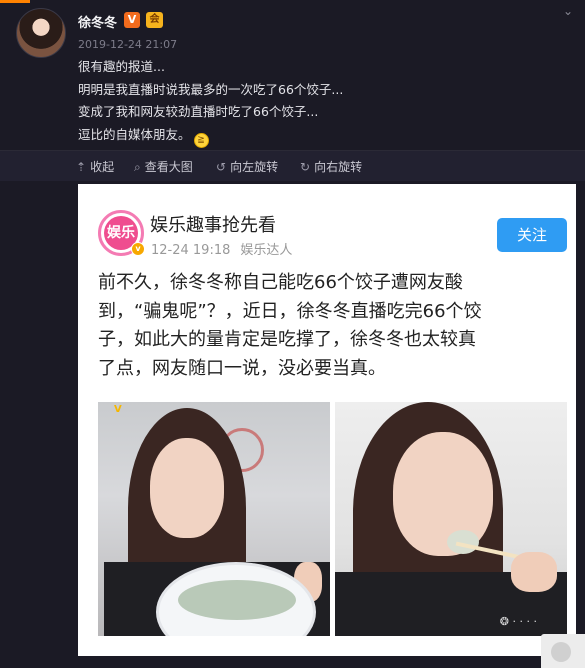 Image resolution: width=585 pixels, height=668 pixels. I want to click on account-type: 娱乐达人, so click(266, 250).